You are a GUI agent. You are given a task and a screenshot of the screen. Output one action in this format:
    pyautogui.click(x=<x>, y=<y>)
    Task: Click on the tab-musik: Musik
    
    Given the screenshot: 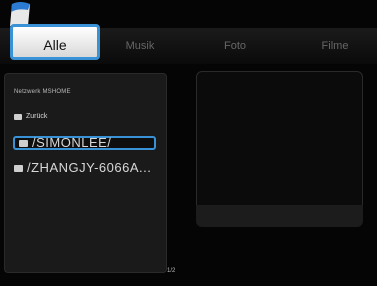 What is the action you would take?
    pyautogui.click(x=140, y=46)
    